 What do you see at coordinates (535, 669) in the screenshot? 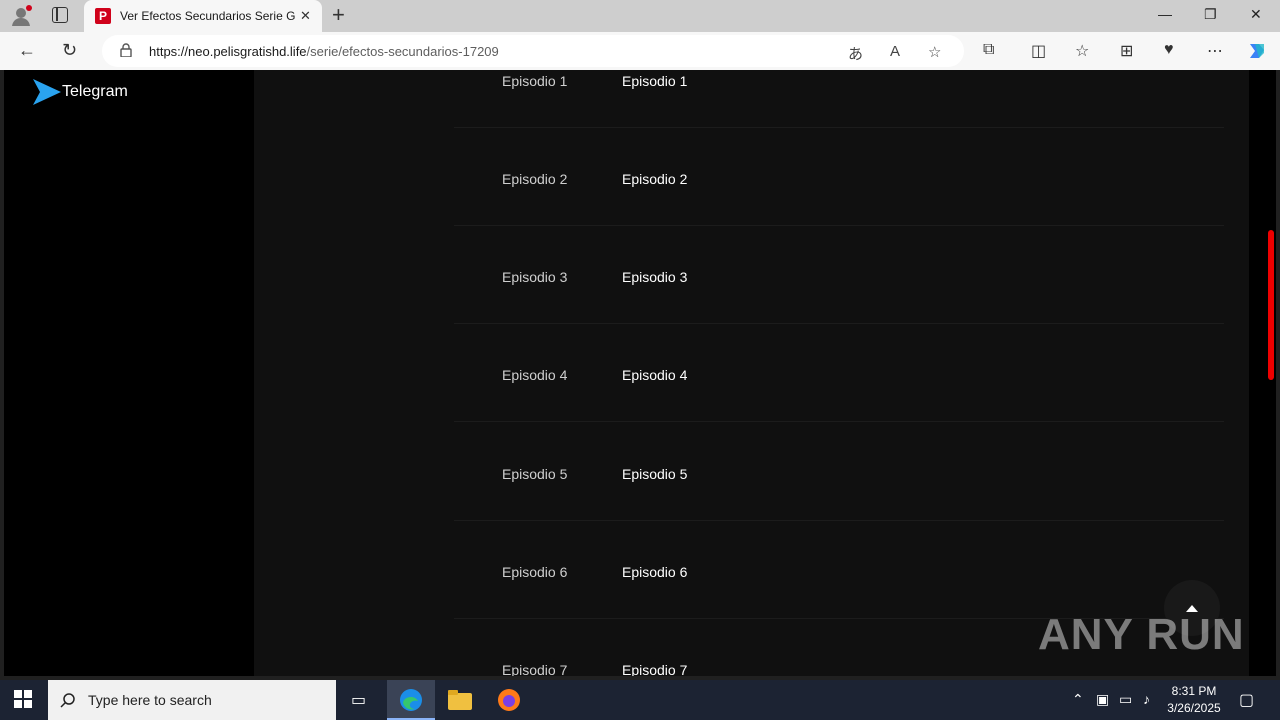
I see `episode-number: Episodio 7` at bounding box center [535, 669].